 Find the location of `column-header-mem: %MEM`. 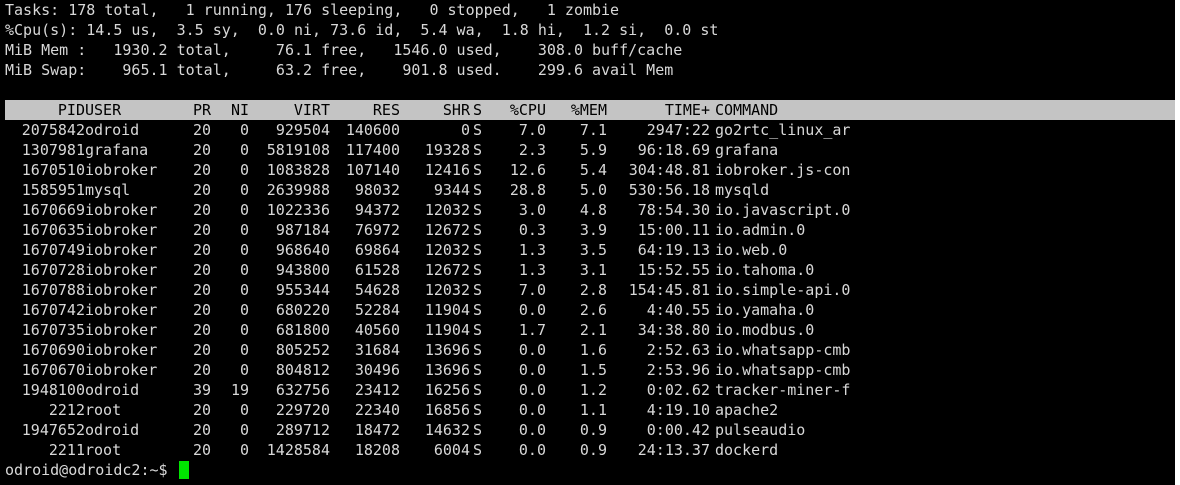

column-header-mem: %MEM is located at coordinates (588, 110).